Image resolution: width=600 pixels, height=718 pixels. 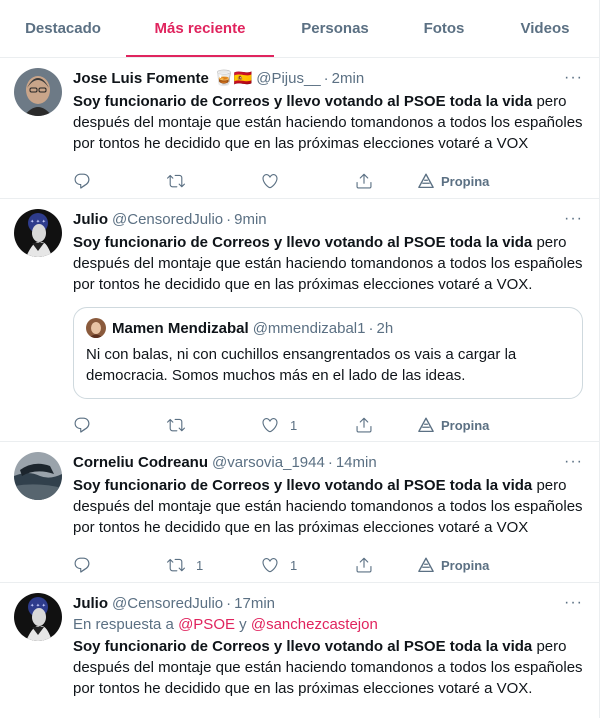 I want to click on tab-top: Destacado, so click(x=63, y=28).